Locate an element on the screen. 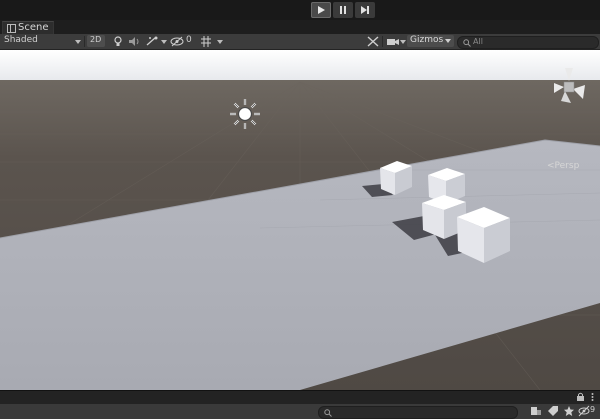 This screenshot has height=419, width=600. hidden-count: 0 is located at coordinates (189, 40).